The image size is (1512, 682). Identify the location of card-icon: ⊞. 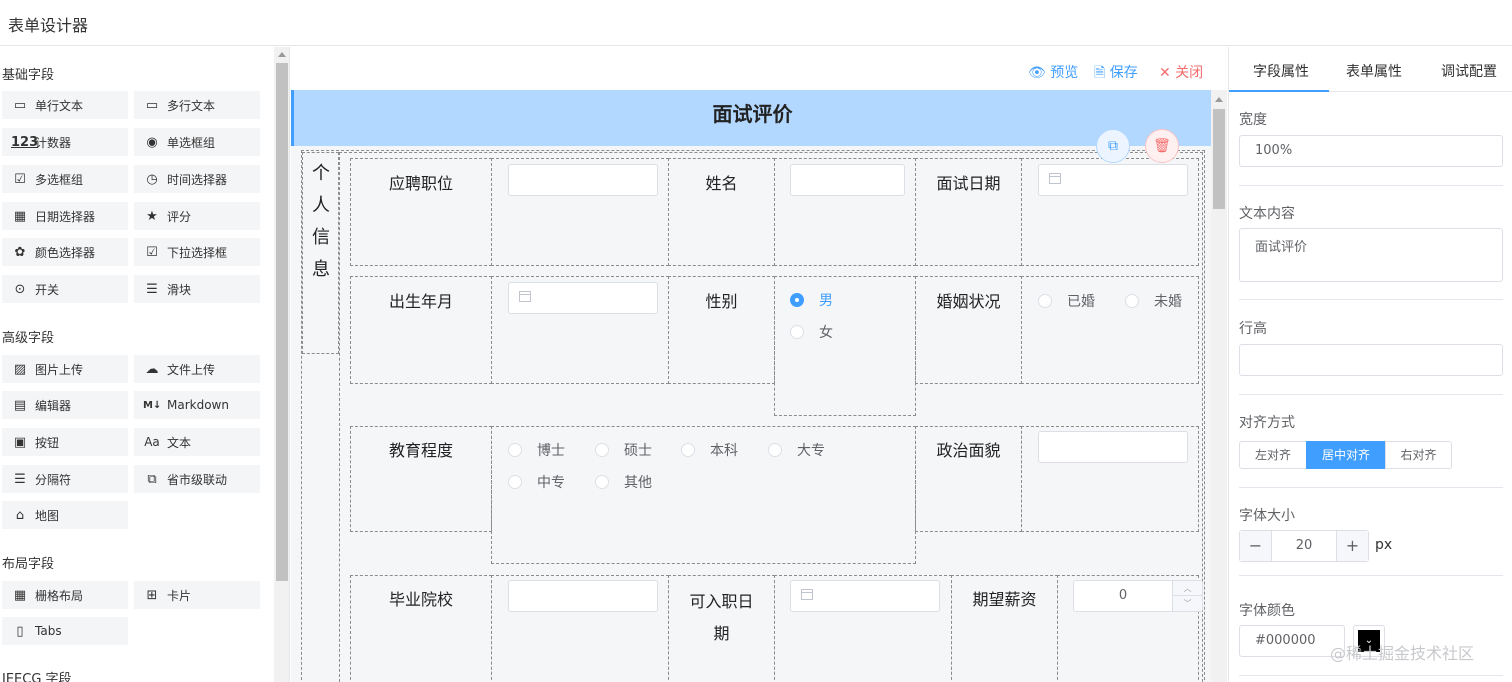
(152, 595).